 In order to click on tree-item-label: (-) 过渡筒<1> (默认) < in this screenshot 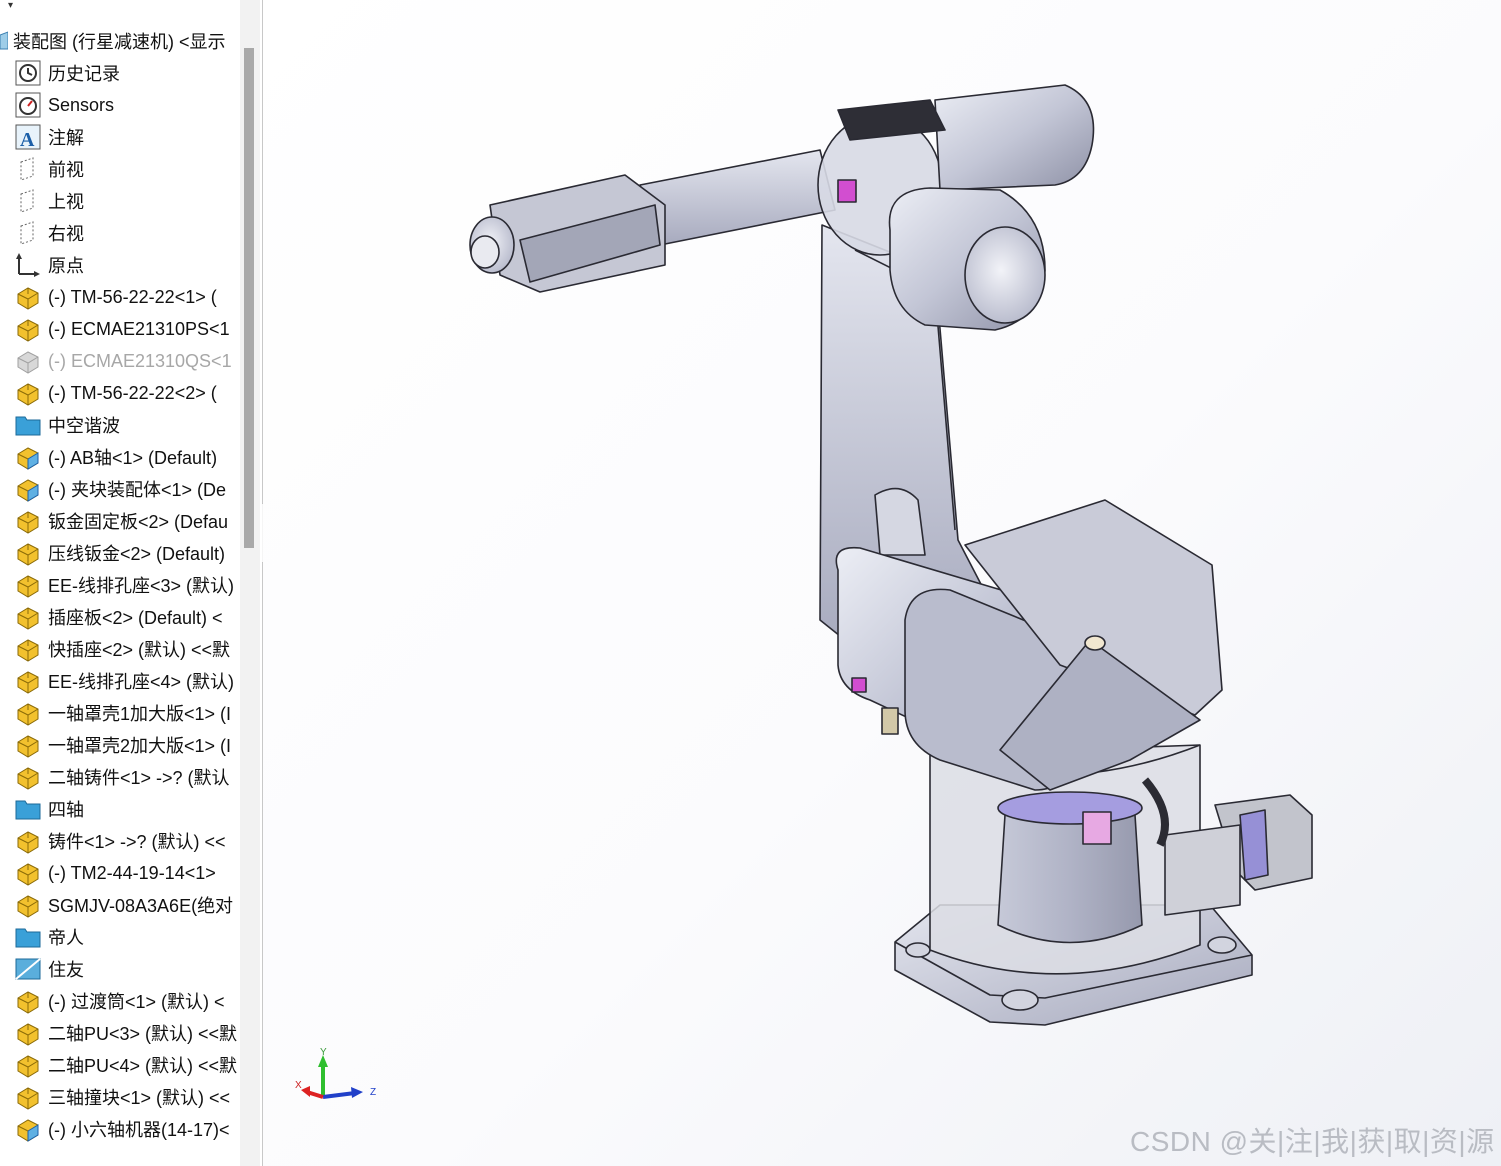, I will do `click(136, 1002)`.